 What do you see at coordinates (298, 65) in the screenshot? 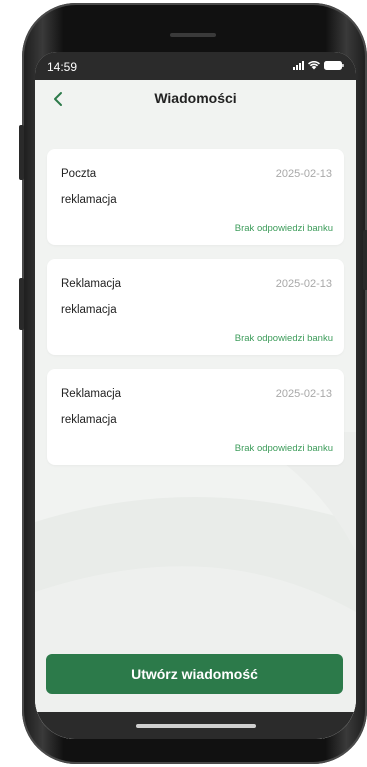
I see `signal-icon` at bounding box center [298, 65].